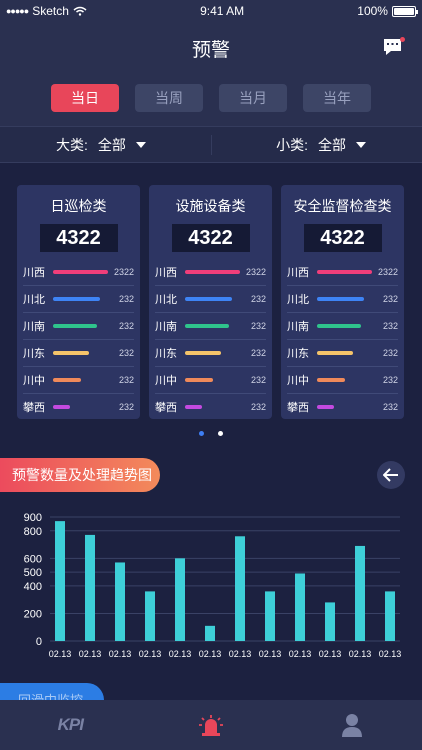 The width and height of the screenshot is (422, 750). I want to click on tab-0: 当日, so click(85, 98).